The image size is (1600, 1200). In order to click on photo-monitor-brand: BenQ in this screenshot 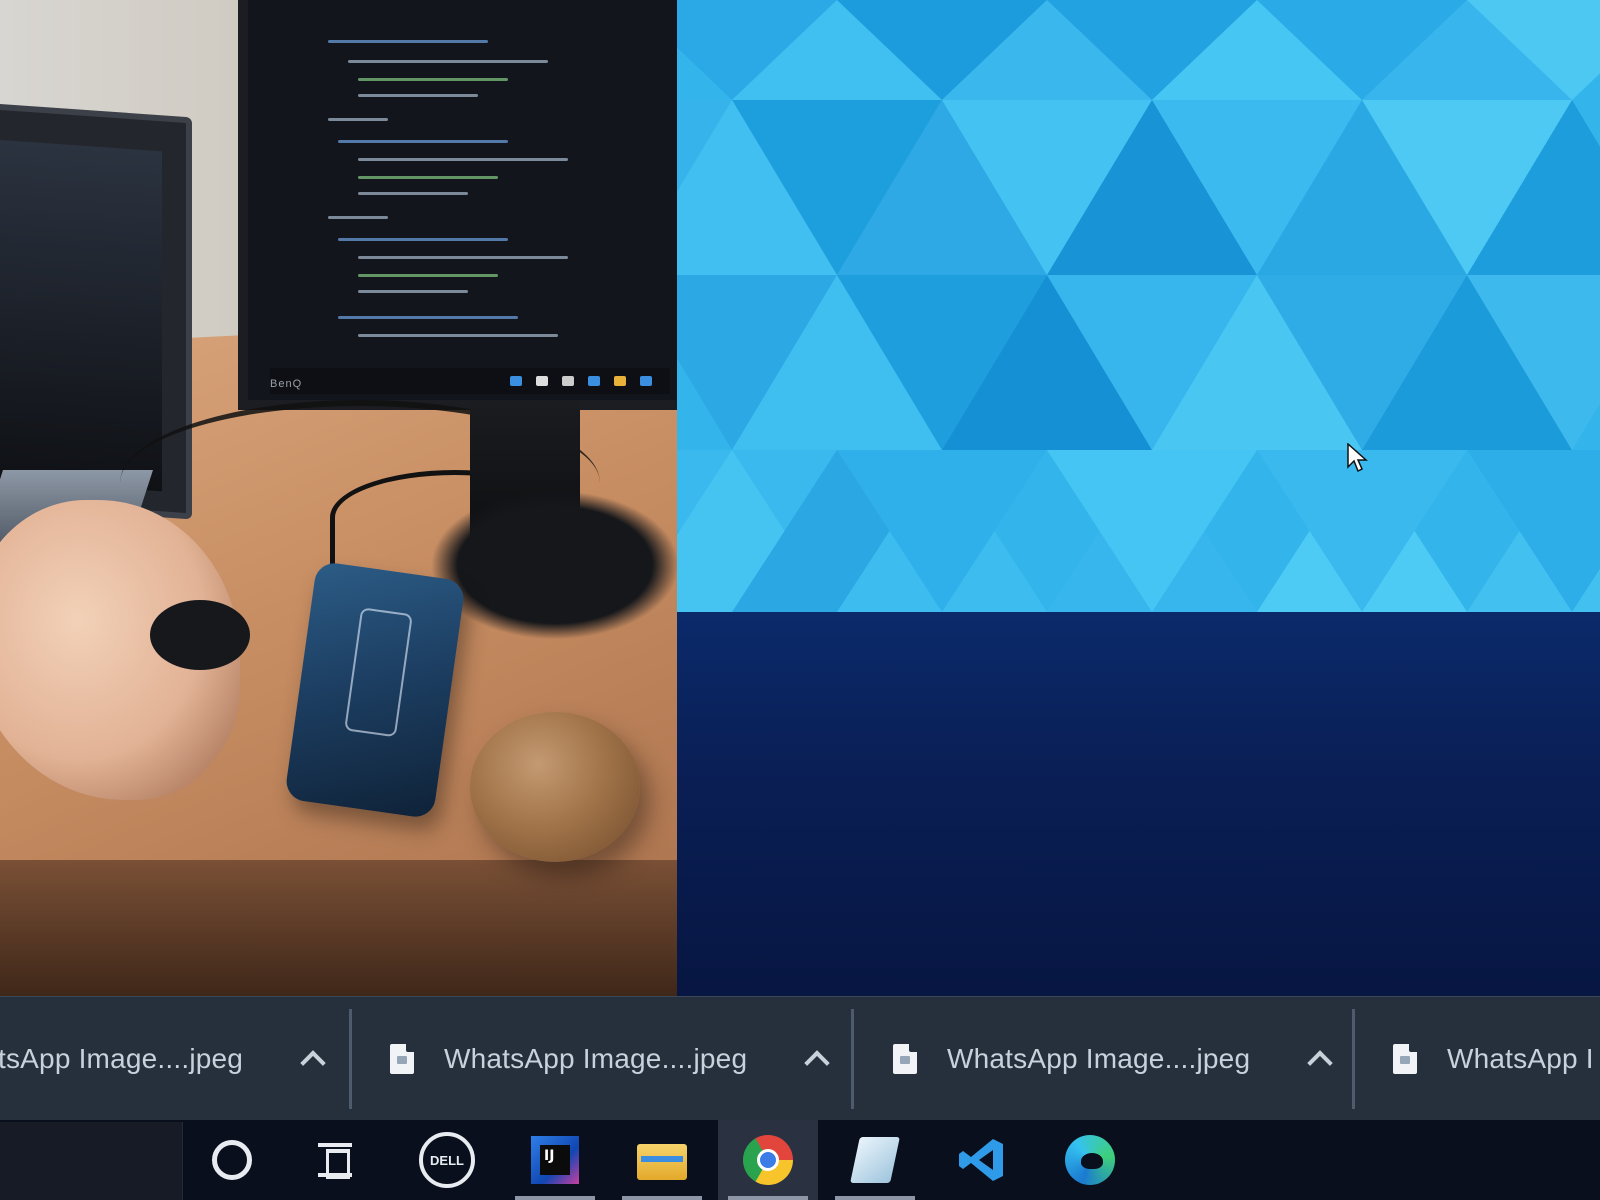, I will do `click(286, 384)`.